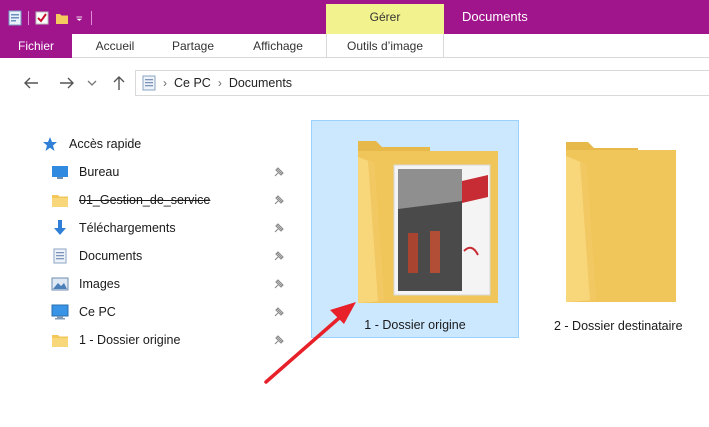 Image resolution: width=709 pixels, height=427 pixels. I want to click on up-button, so click(119, 83).